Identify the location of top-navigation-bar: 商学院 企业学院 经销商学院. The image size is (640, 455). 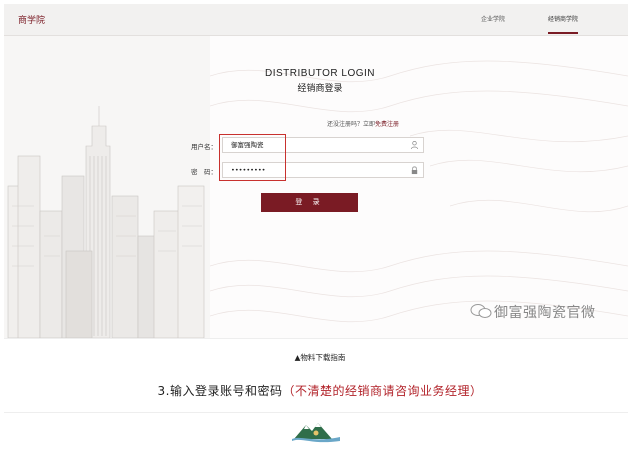
(316, 20).